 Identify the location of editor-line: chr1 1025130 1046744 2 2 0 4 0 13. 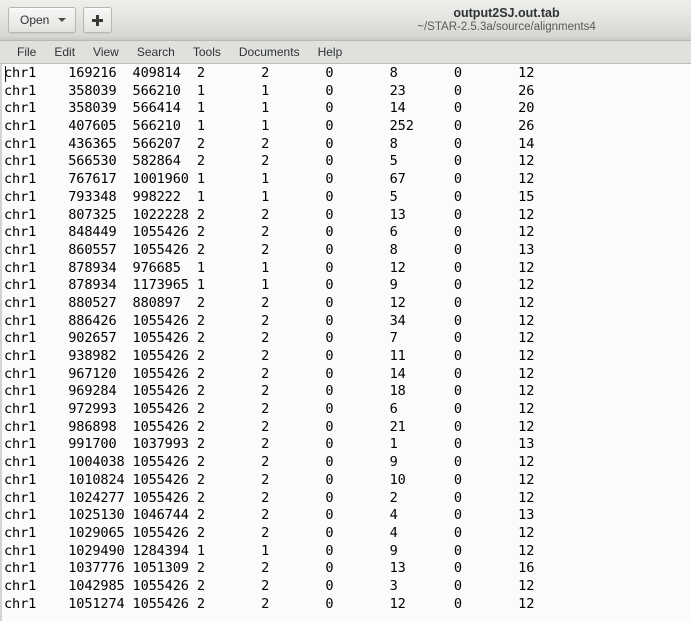
(269, 515).